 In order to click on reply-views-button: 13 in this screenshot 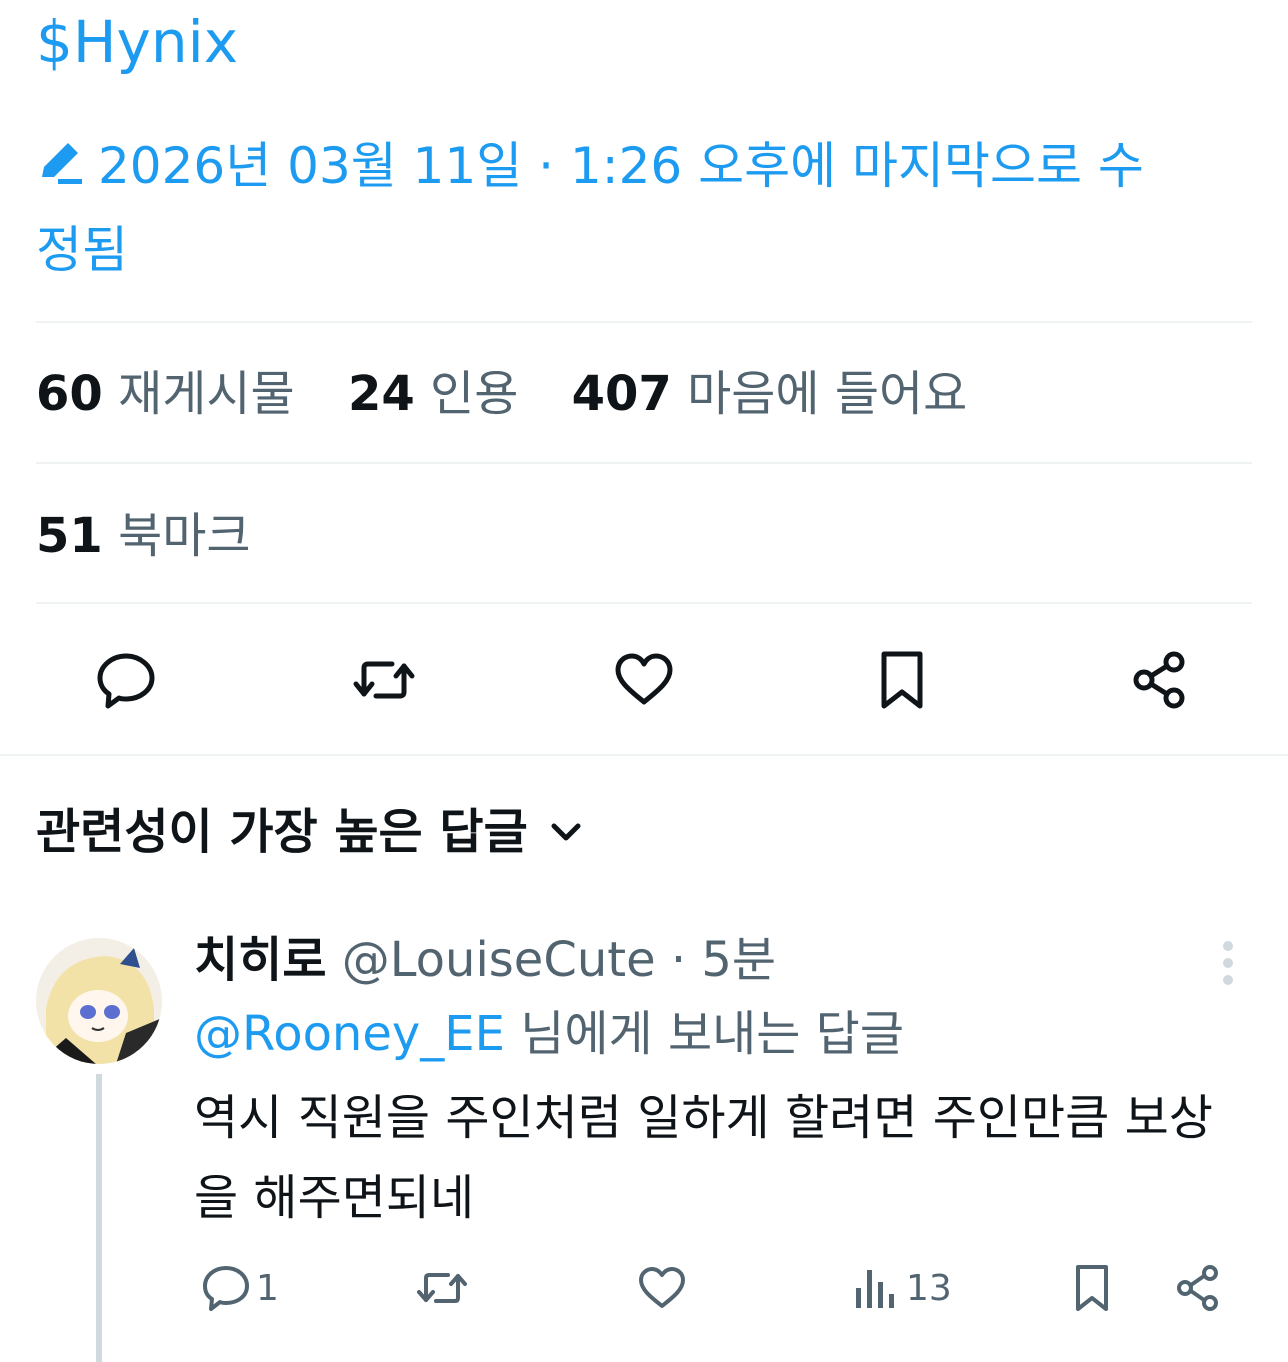, I will do `click(901, 1288)`.